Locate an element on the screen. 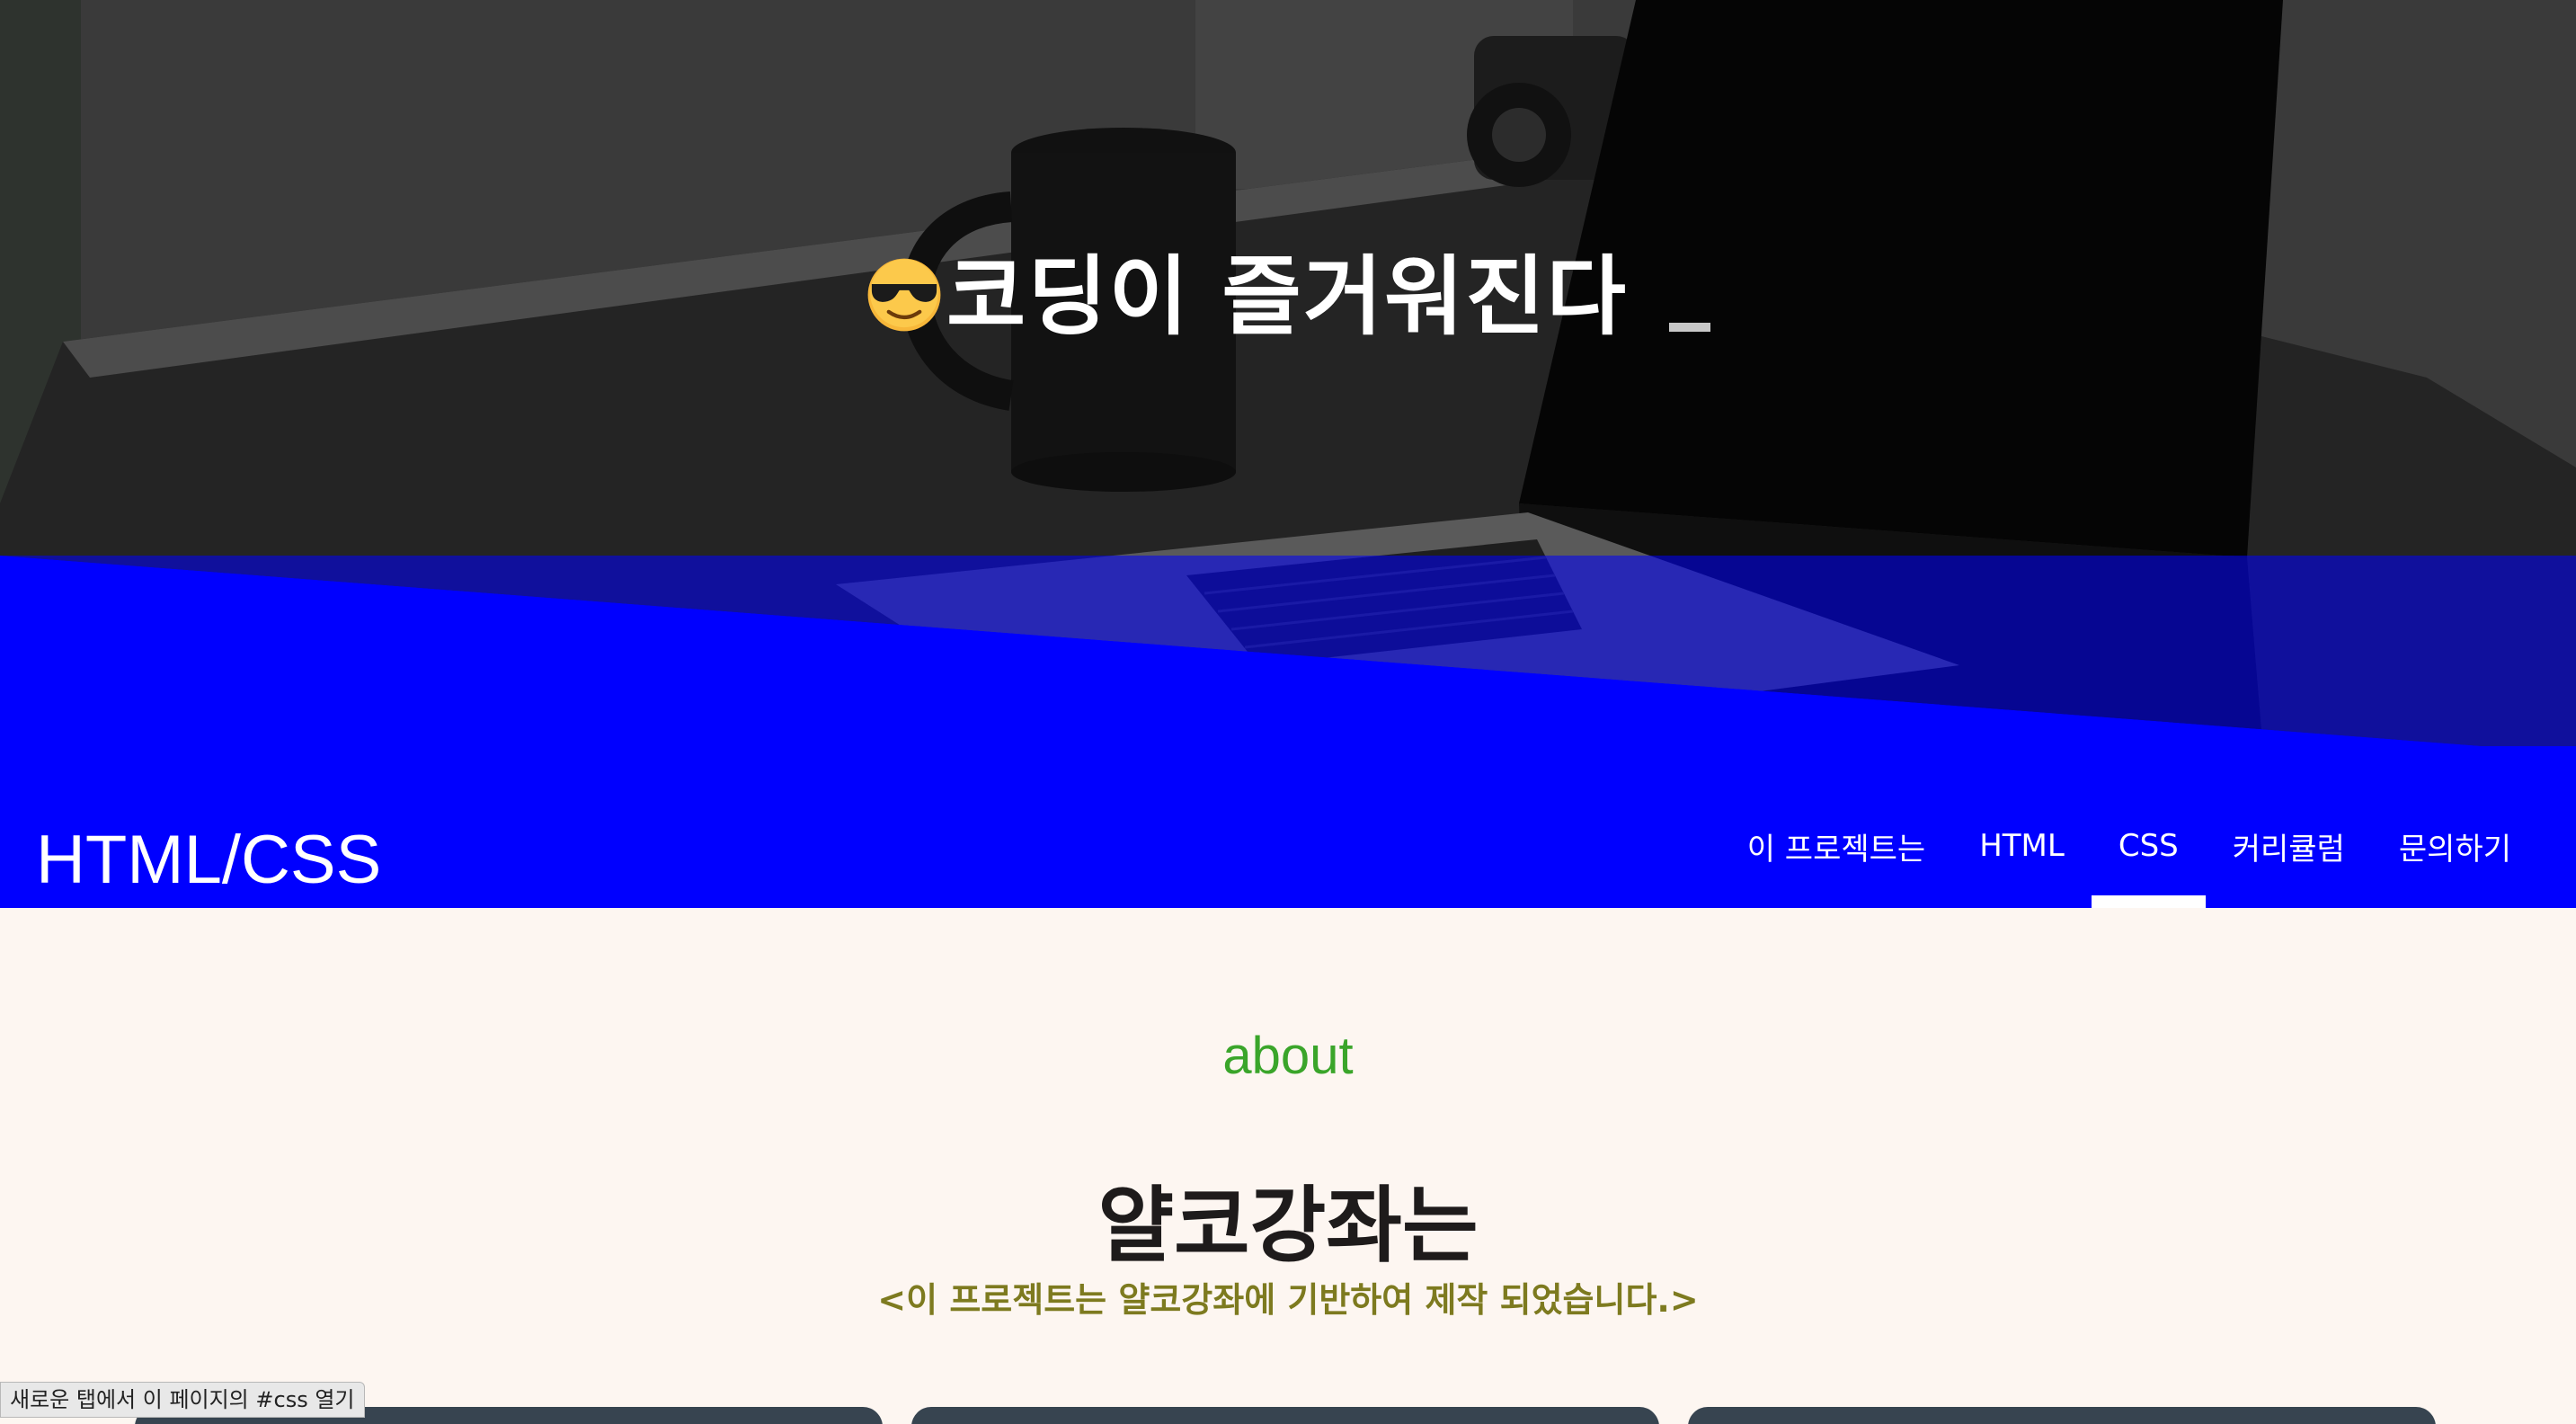  typing-cursor is located at coordinates (1689, 328).